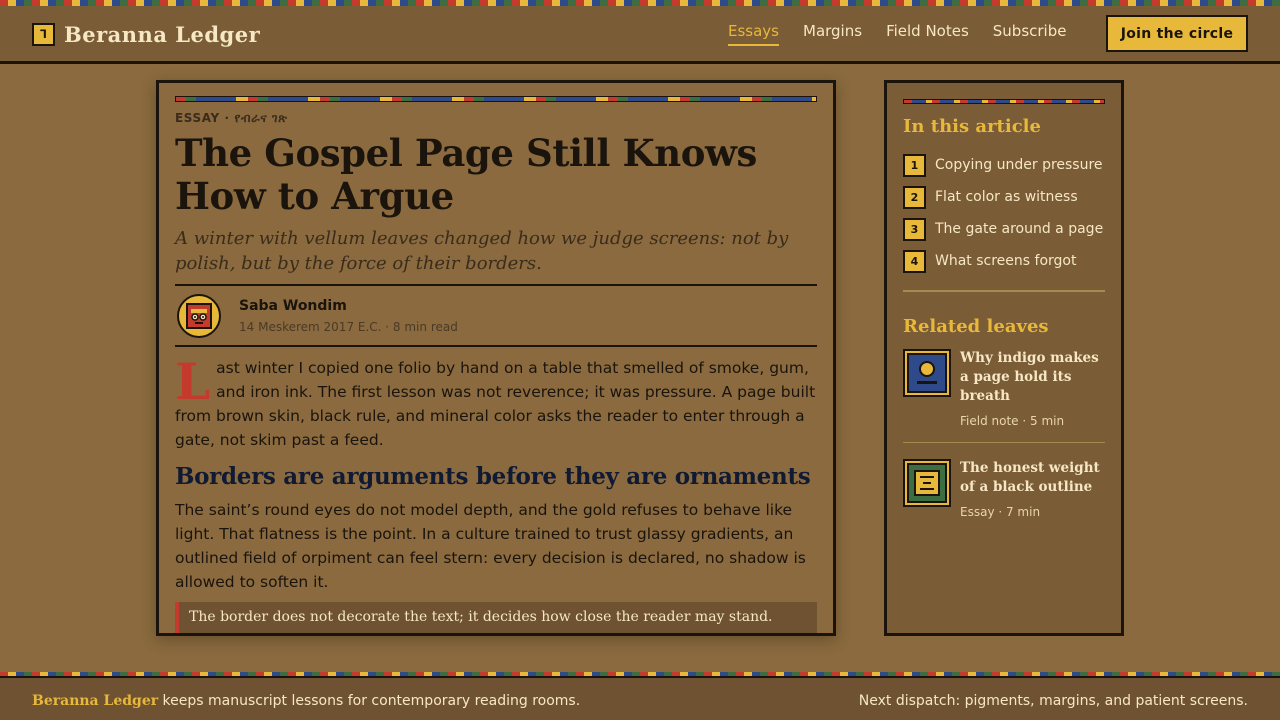  What do you see at coordinates (1032, 377) in the screenshot?
I see `related-title: Why indigo makes a page hold its breath` at bounding box center [1032, 377].